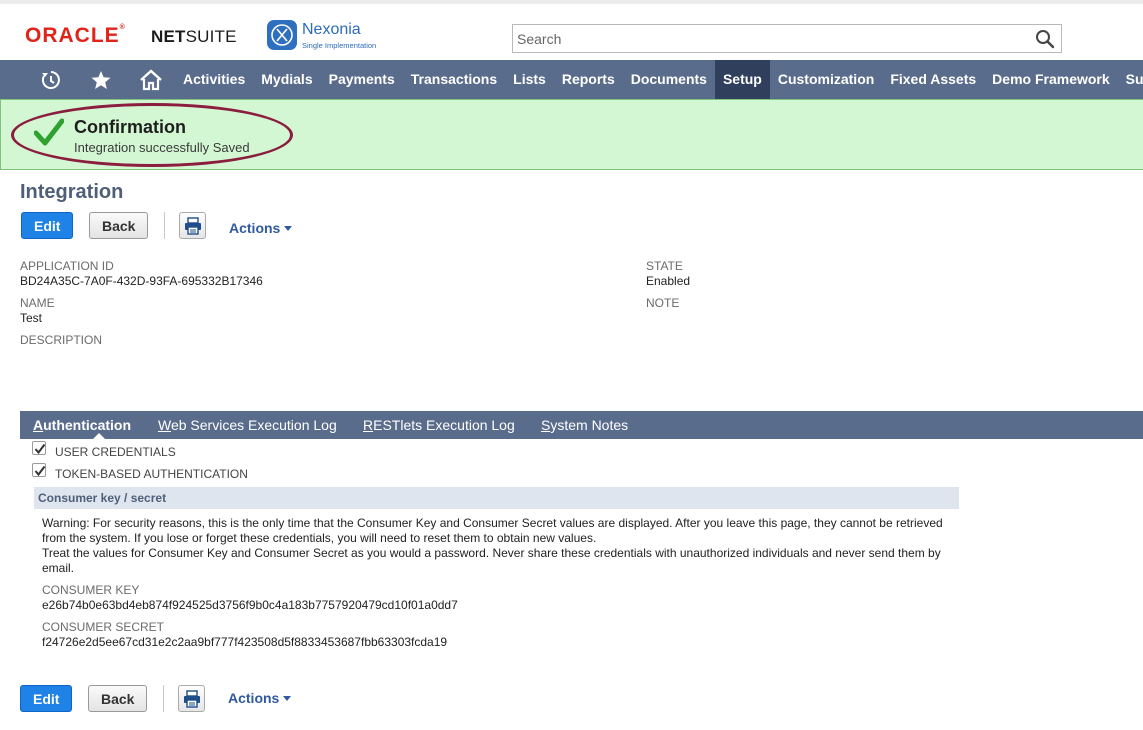 Image resolution: width=1143 pixels, height=730 pixels. What do you see at coordinates (286, 79) in the screenshot?
I see `nav-item-mydials: Mydials` at bounding box center [286, 79].